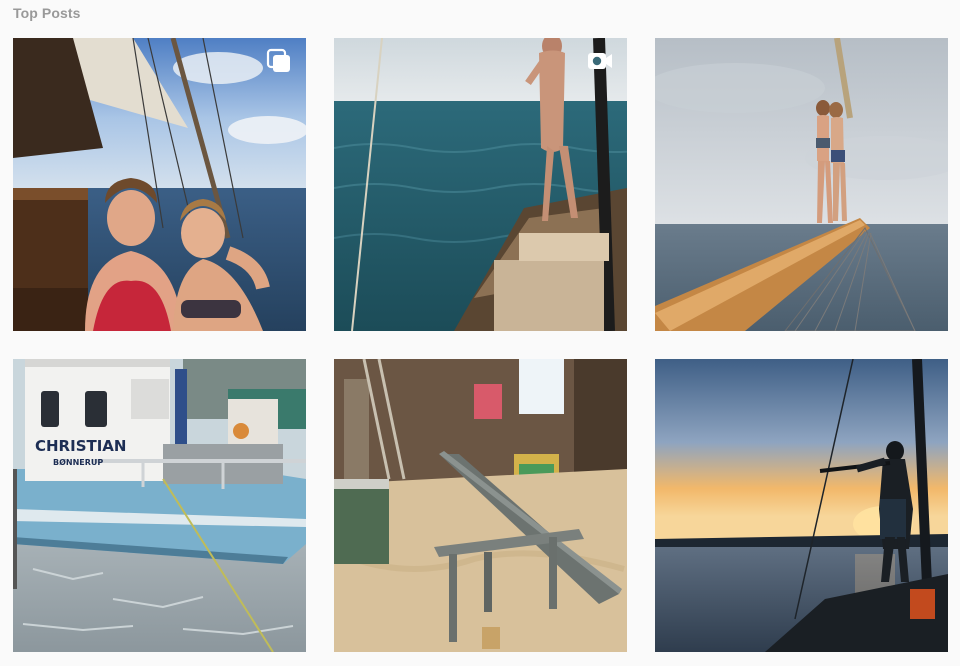  Describe the element at coordinates (47, 13) in the screenshot. I see `section-title: Top Posts` at that location.